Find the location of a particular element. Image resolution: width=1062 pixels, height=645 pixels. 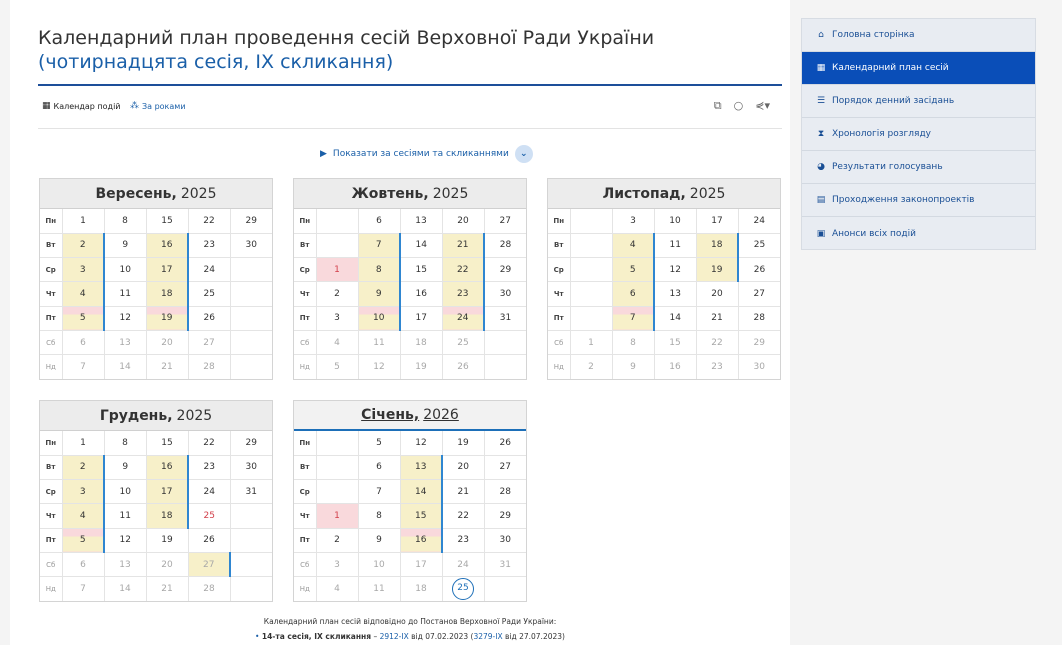

sidebar-item-home: ⌂ Головна сторінка is located at coordinates (918, 35).